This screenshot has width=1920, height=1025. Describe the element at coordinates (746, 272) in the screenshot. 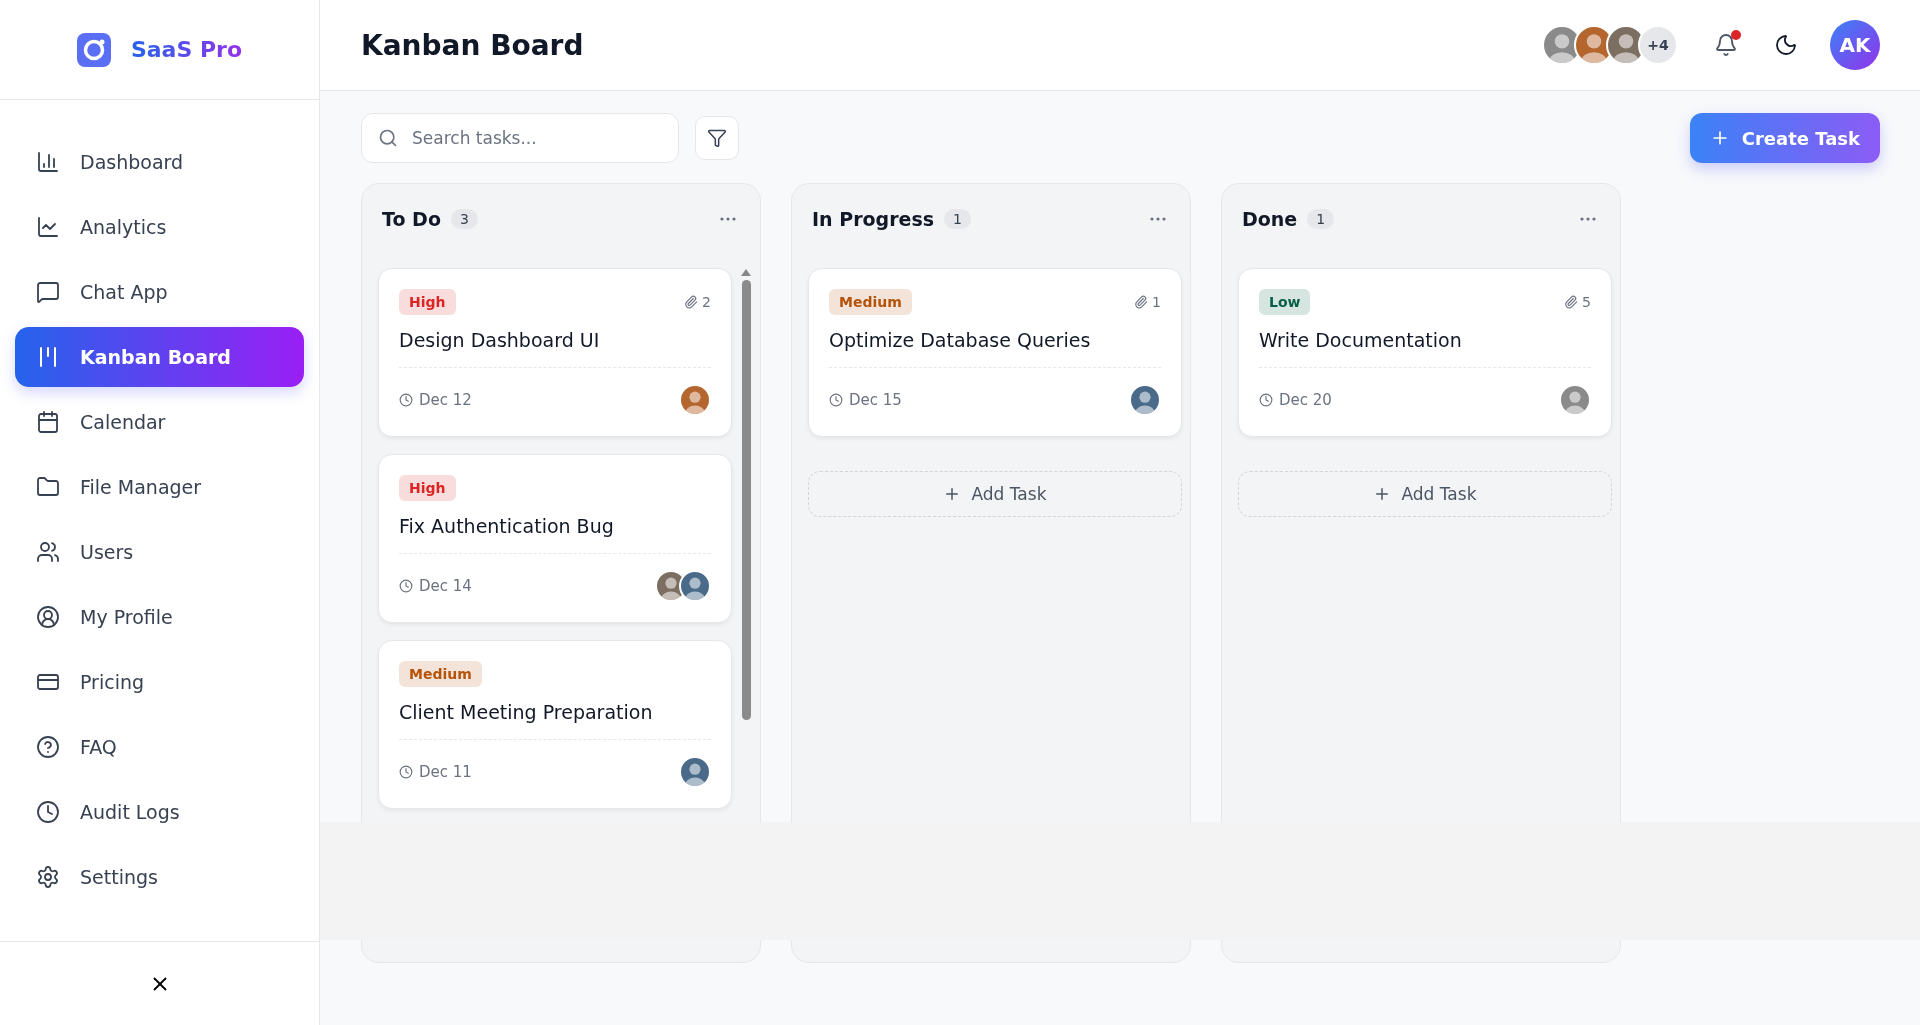

I see `scroll-up-arrow-icon` at that location.